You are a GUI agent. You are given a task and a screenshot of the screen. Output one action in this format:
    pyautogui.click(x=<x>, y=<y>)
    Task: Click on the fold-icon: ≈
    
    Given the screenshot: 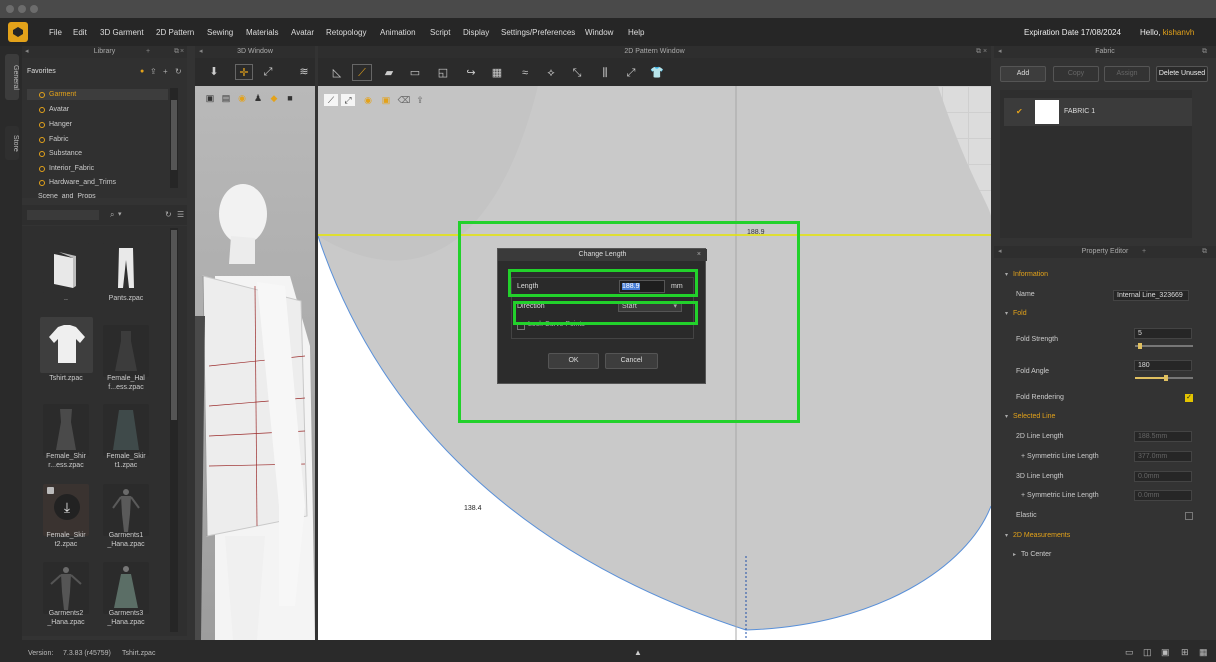 What is the action you would take?
    pyautogui.click(x=525, y=73)
    